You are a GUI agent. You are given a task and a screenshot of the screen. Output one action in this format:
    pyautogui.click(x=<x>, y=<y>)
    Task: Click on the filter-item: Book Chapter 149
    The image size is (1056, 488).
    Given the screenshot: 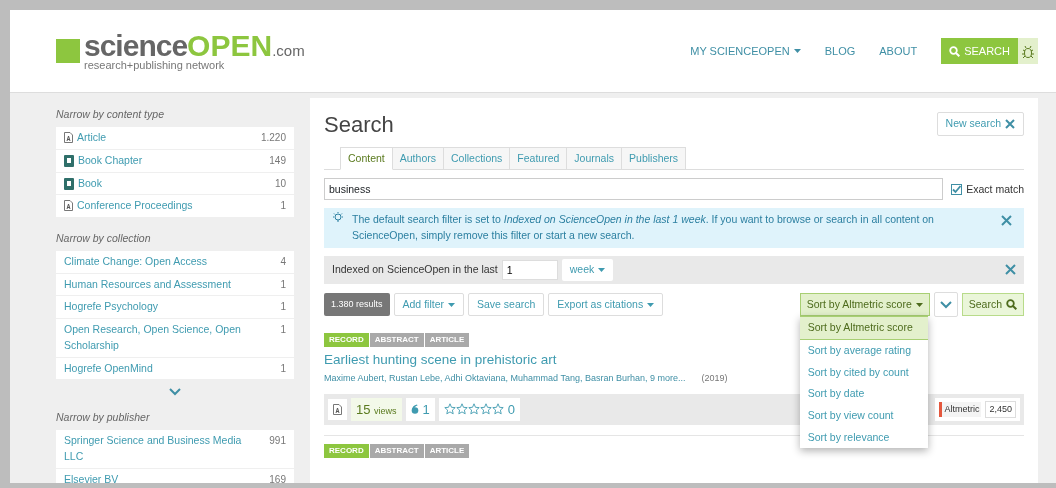 What is the action you would take?
    pyautogui.click(x=175, y=160)
    